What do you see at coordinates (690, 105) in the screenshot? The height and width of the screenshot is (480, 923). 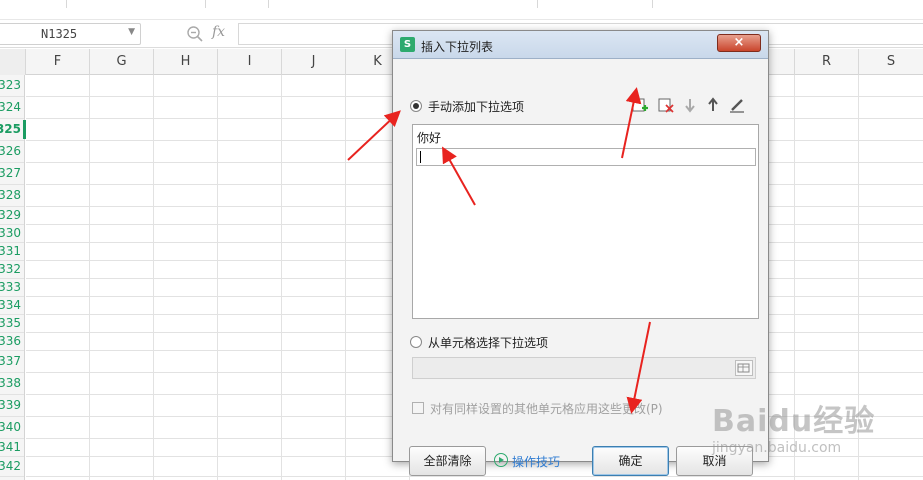 I see `move-down-icon` at bounding box center [690, 105].